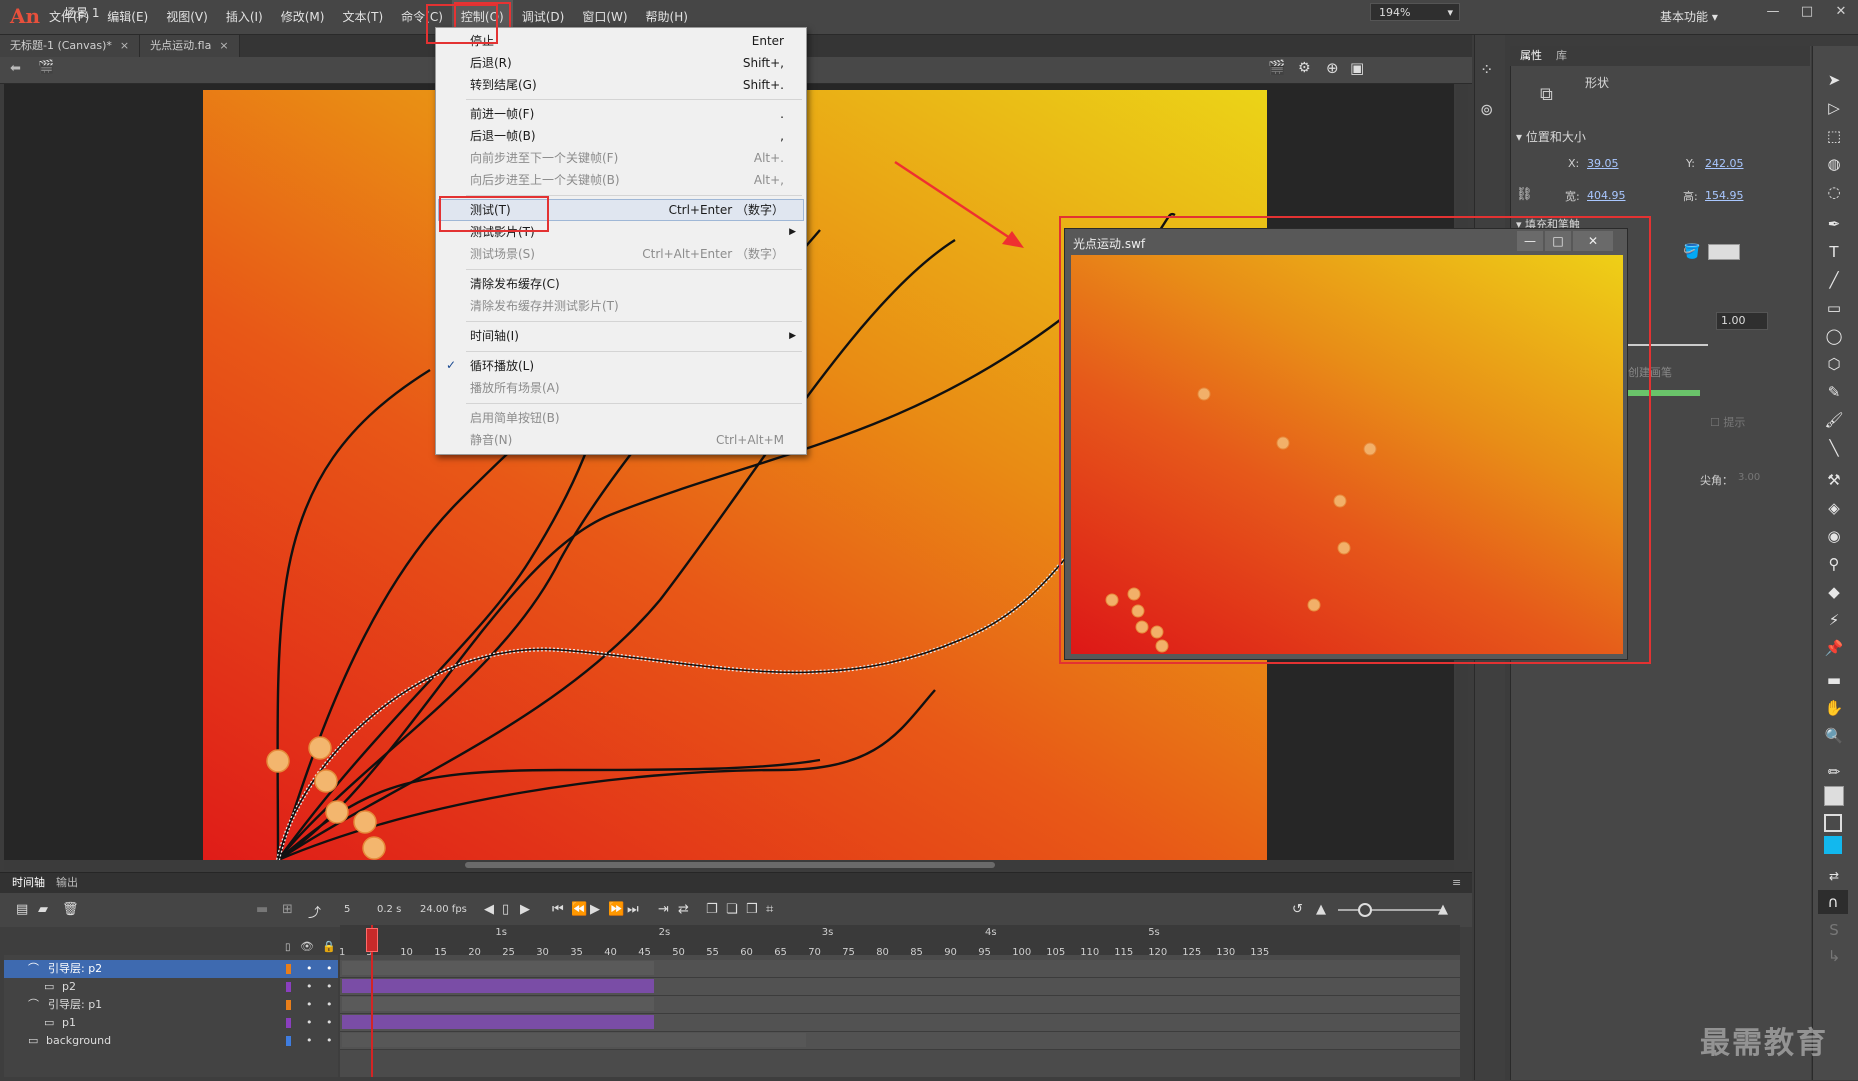  I want to click on second-marker: 5s, so click(1154, 932).